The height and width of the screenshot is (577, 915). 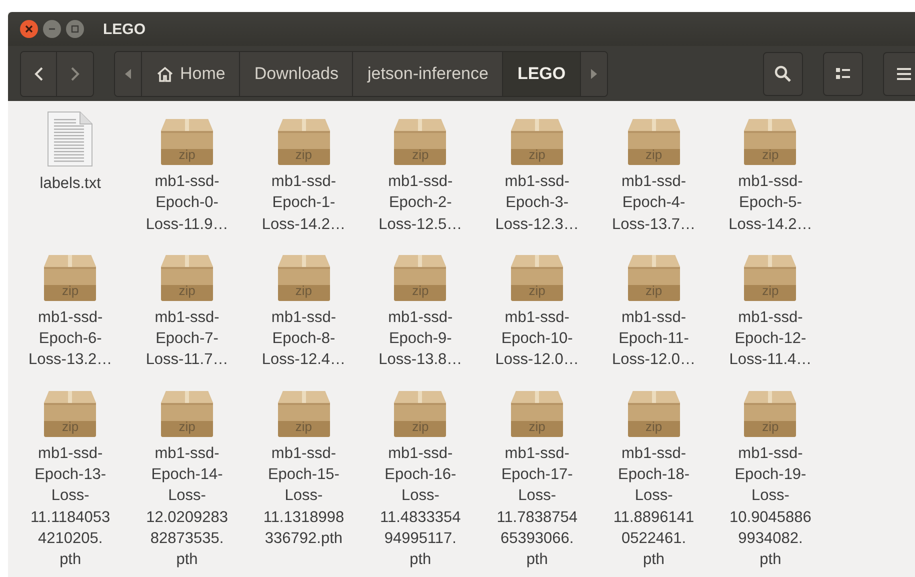 I want to click on file-name: mb1-ssd- Epoch-13- Loss- 11.1184053 4210205. pth, so click(x=70, y=506).